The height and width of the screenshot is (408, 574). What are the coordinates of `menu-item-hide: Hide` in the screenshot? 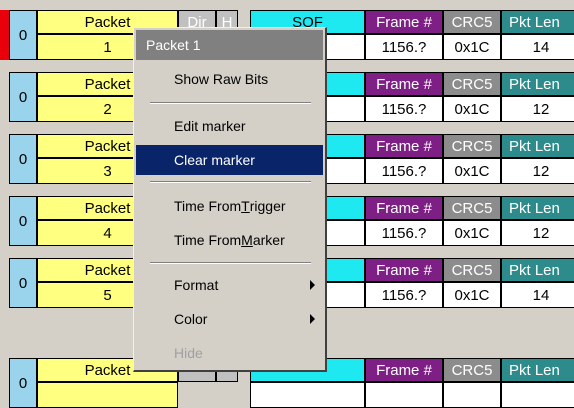 It's located at (188, 353).